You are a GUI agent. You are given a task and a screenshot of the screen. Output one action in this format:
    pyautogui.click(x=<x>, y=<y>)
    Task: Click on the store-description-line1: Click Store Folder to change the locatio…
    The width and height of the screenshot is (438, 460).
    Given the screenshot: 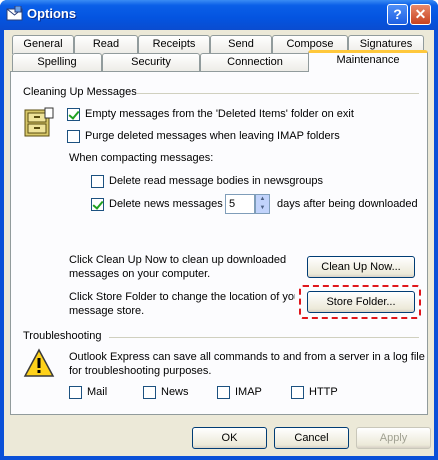 What is the action you would take?
    pyautogui.click(x=182, y=297)
    